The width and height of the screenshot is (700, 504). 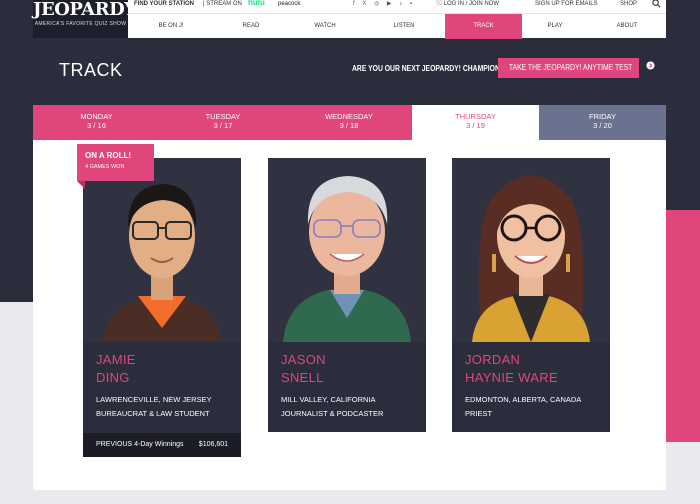 I want to click on tab-date-label: 3 / 20, so click(x=602, y=125).